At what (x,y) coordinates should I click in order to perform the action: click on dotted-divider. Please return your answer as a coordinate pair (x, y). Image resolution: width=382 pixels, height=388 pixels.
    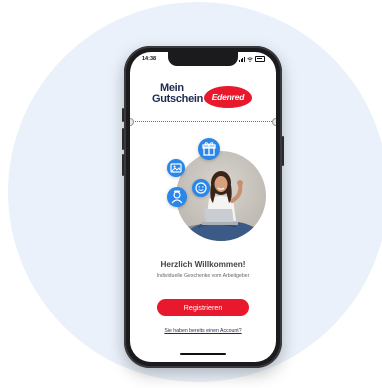
    Looking at the image, I should click on (203, 121).